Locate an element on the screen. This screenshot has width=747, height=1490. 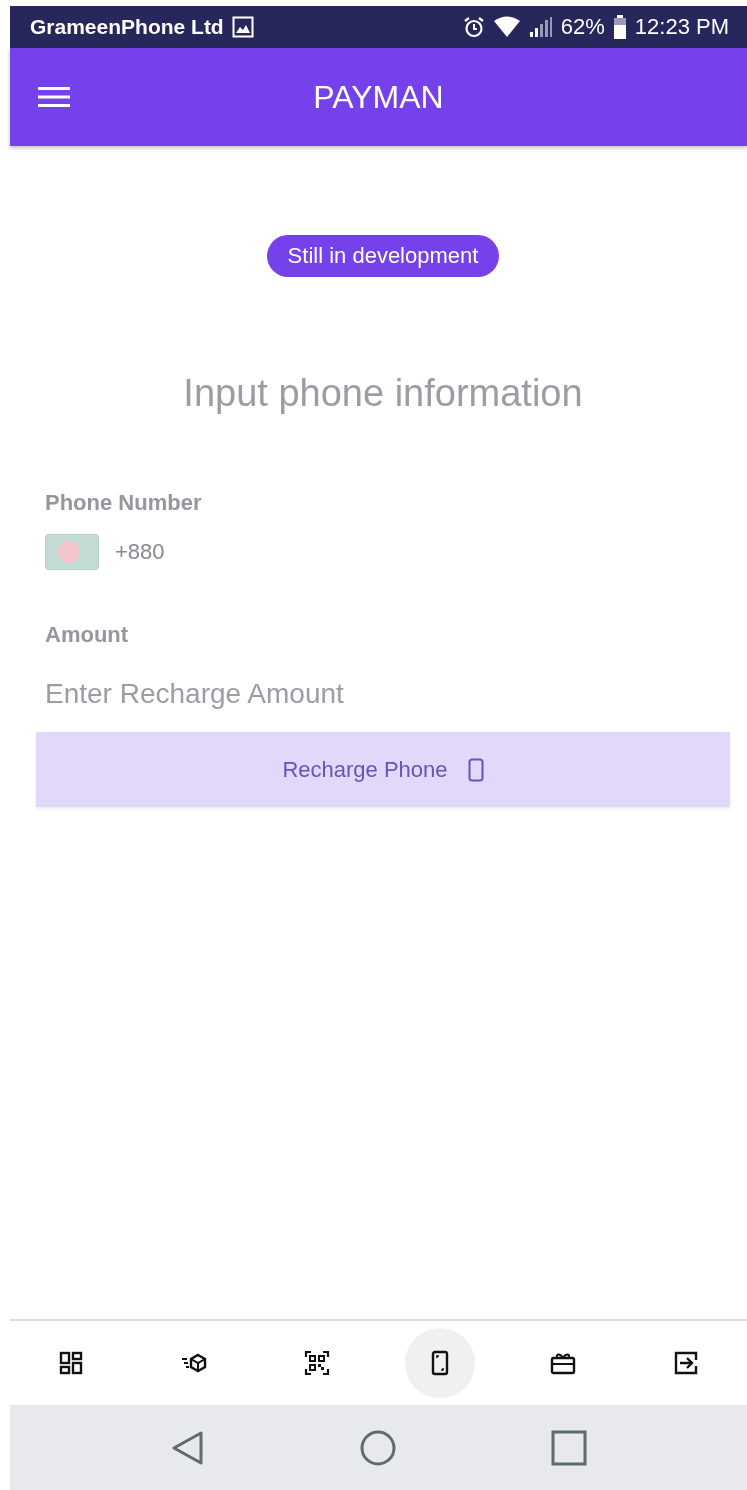
signal-icon is located at coordinates (540, 27).